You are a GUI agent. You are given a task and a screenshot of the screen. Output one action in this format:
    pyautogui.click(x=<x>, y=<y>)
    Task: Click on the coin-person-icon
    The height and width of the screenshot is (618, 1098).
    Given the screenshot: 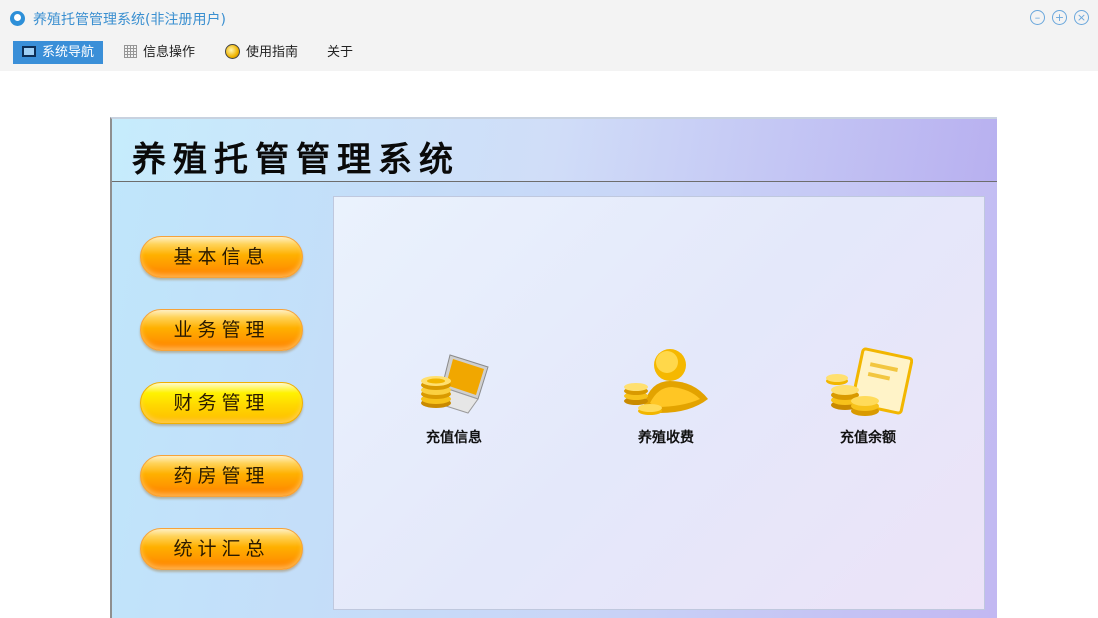 What is the action you would take?
    pyautogui.click(x=666, y=382)
    